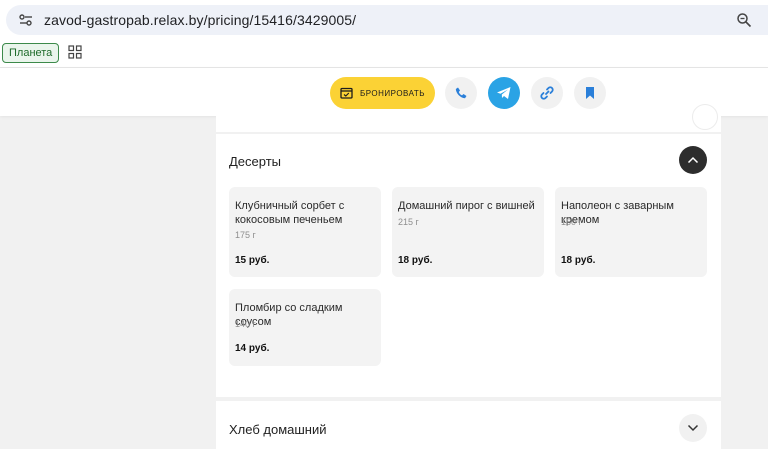 The width and height of the screenshot is (768, 449). Describe the element at coordinates (245, 324) in the screenshot. I see `menu-item-weight: 140 г` at that location.